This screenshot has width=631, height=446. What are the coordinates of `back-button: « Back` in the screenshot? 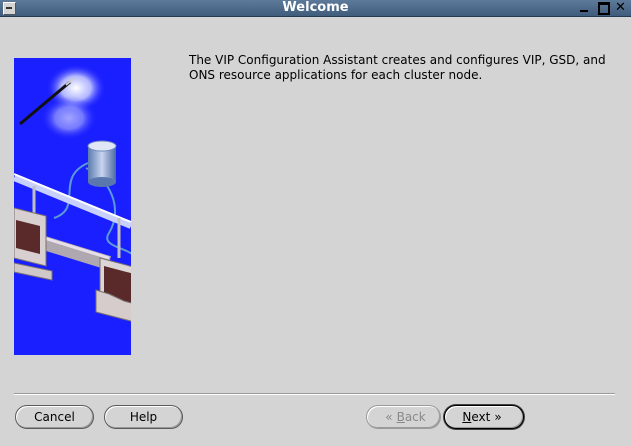 It's located at (403, 417).